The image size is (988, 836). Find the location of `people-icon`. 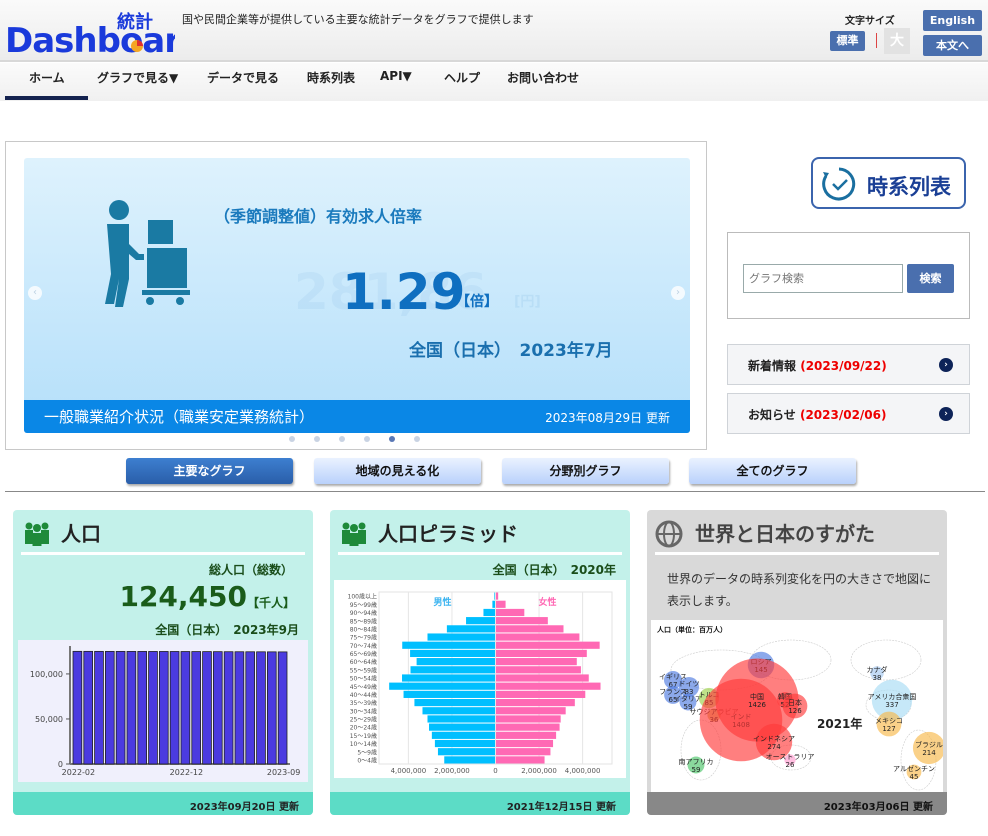

people-icon is located at coordinates (354, 534).